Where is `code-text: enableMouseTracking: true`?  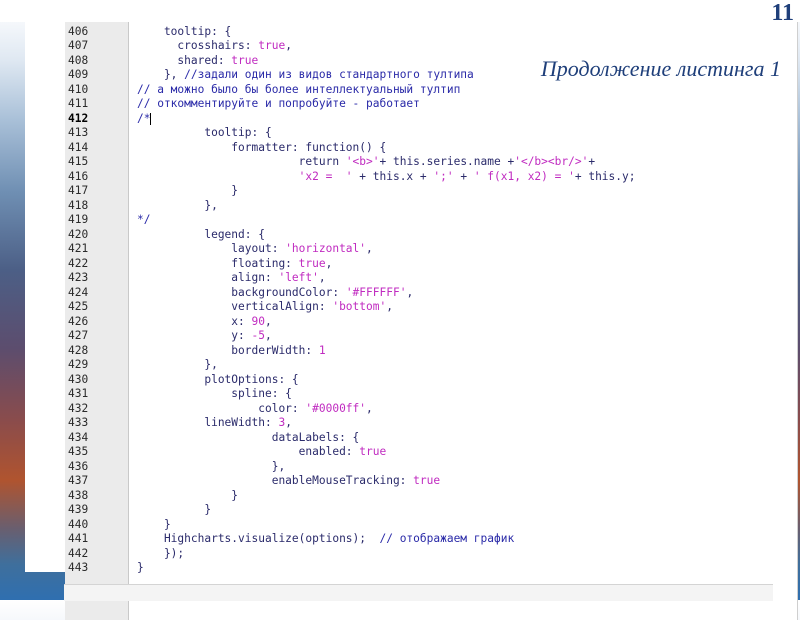
code-text: enableMouseTracking: true is located at coordinates (289, 480).